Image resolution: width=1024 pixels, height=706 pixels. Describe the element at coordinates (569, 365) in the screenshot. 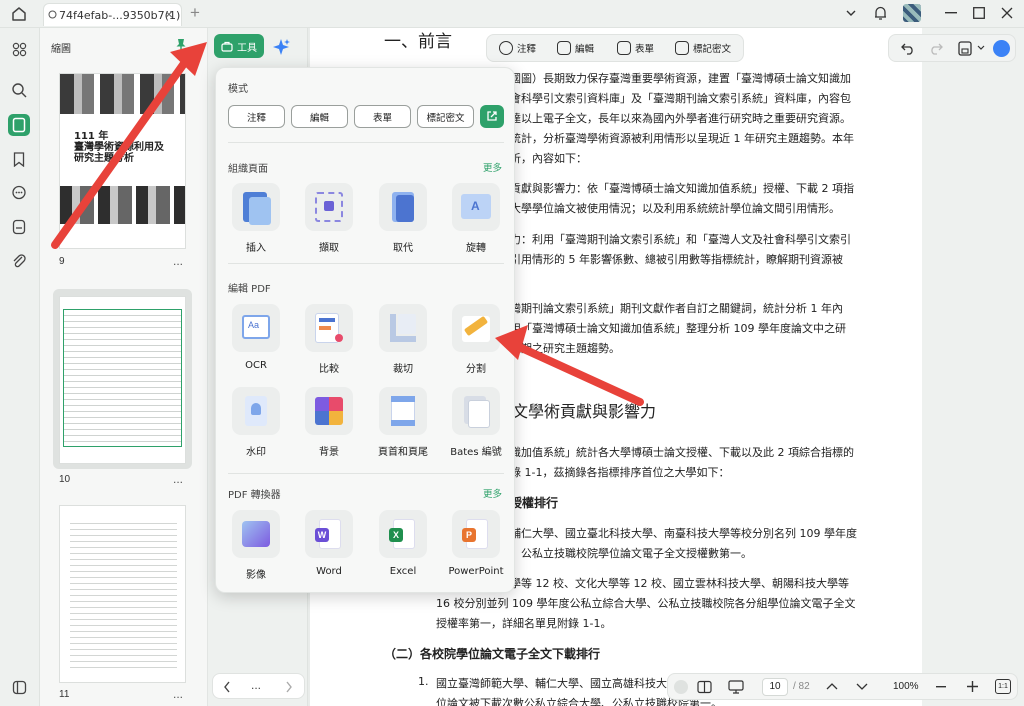

I see `arrow-to-split-tool` at that location.